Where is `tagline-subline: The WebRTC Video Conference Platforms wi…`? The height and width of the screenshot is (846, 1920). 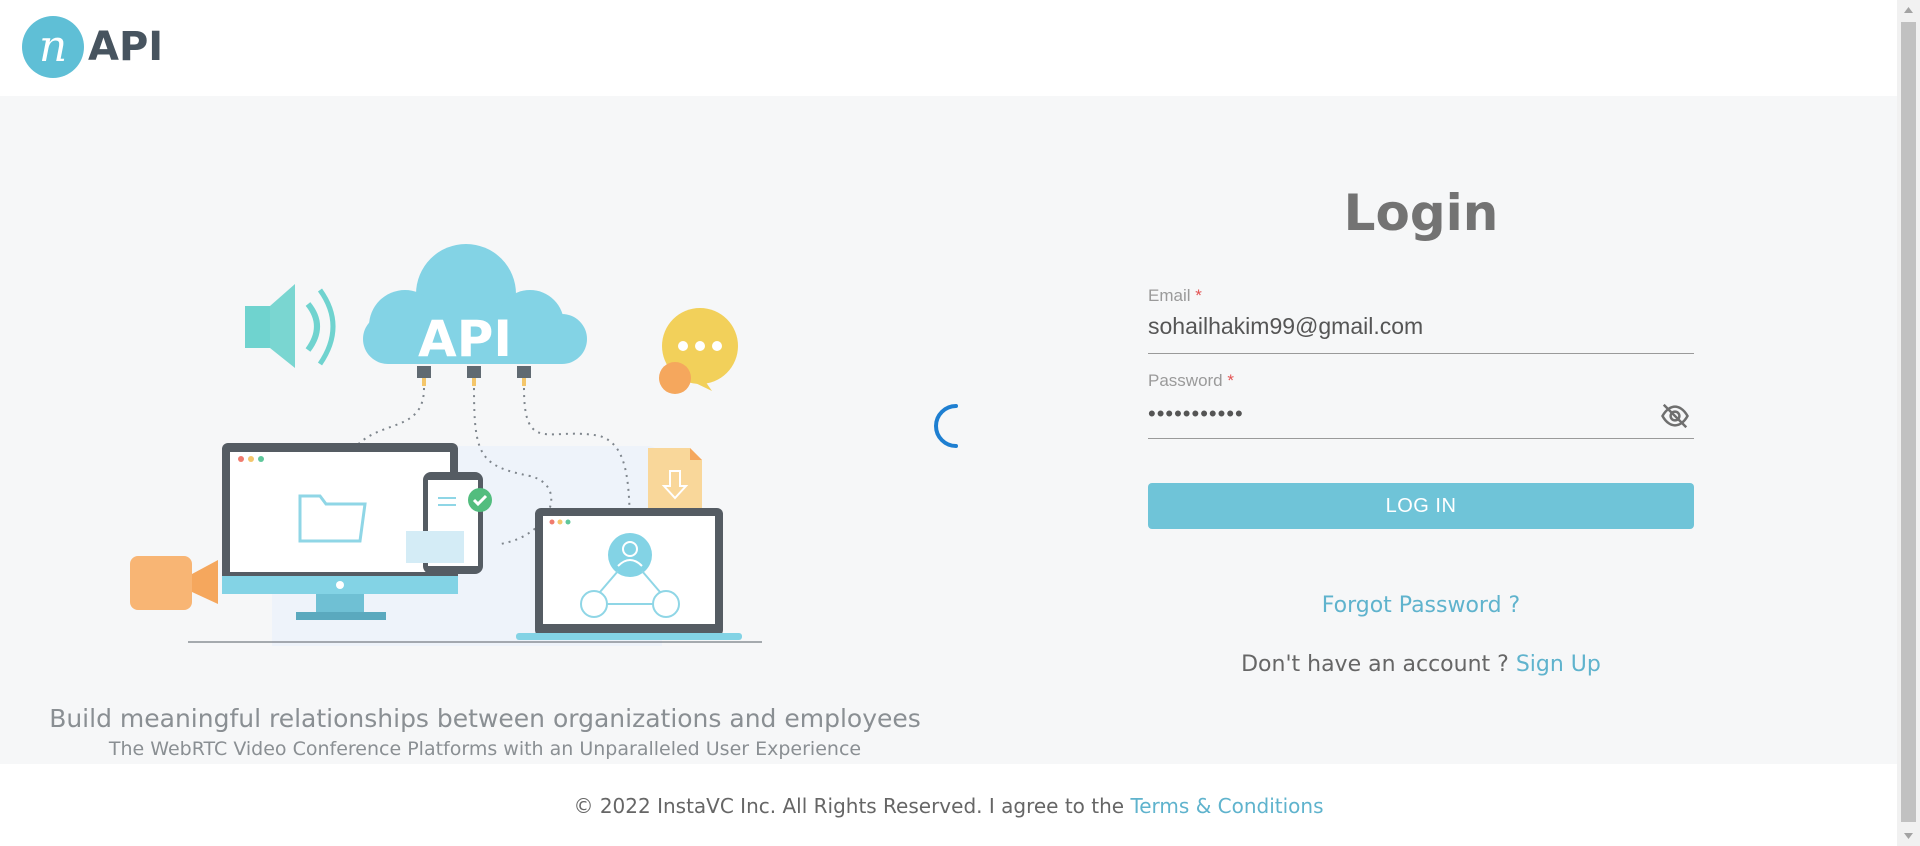 tagline-subline: The WebRTC Video Conference Platforms wi… is located at coordinates (485, 749).